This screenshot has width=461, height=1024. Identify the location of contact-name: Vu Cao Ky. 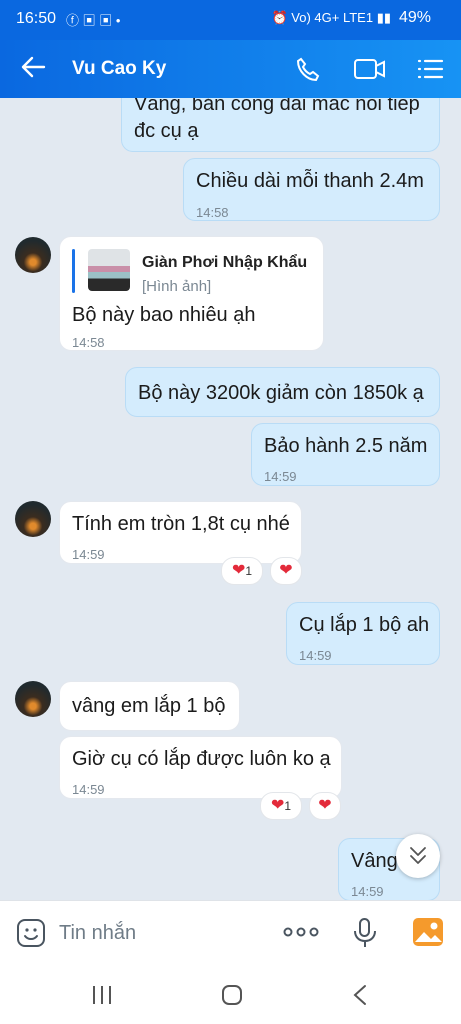
(119, 69).